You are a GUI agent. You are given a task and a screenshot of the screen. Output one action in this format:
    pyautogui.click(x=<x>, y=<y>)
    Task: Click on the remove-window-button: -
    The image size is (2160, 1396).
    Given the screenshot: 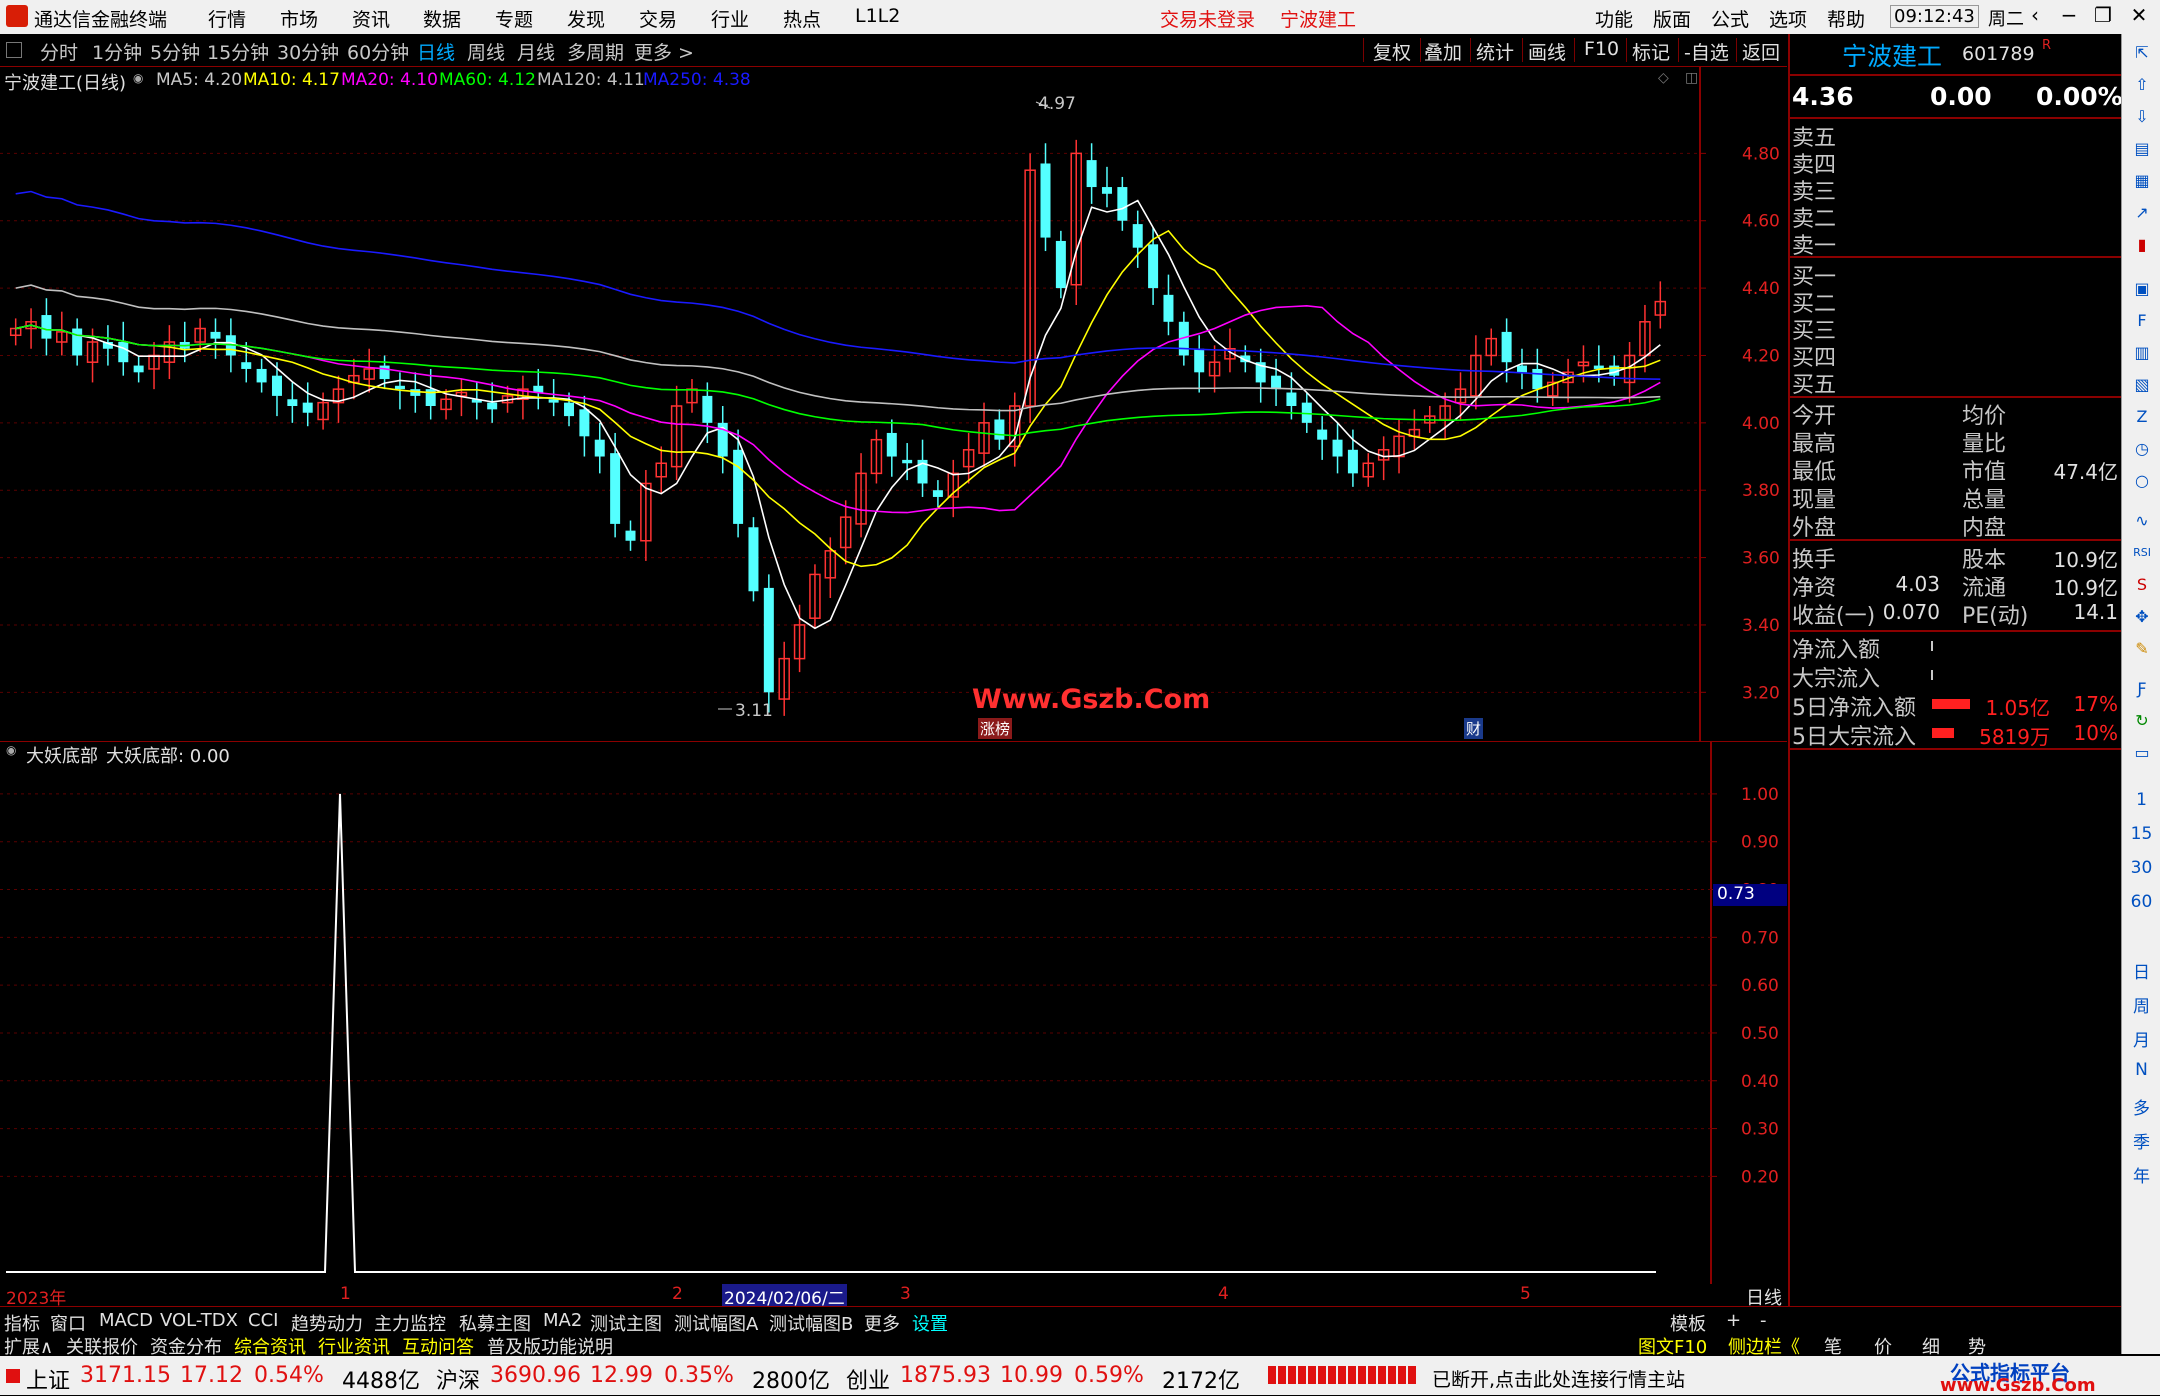 What is the action you would take?
    pyautogui.click(x=1763, y=1320)
    